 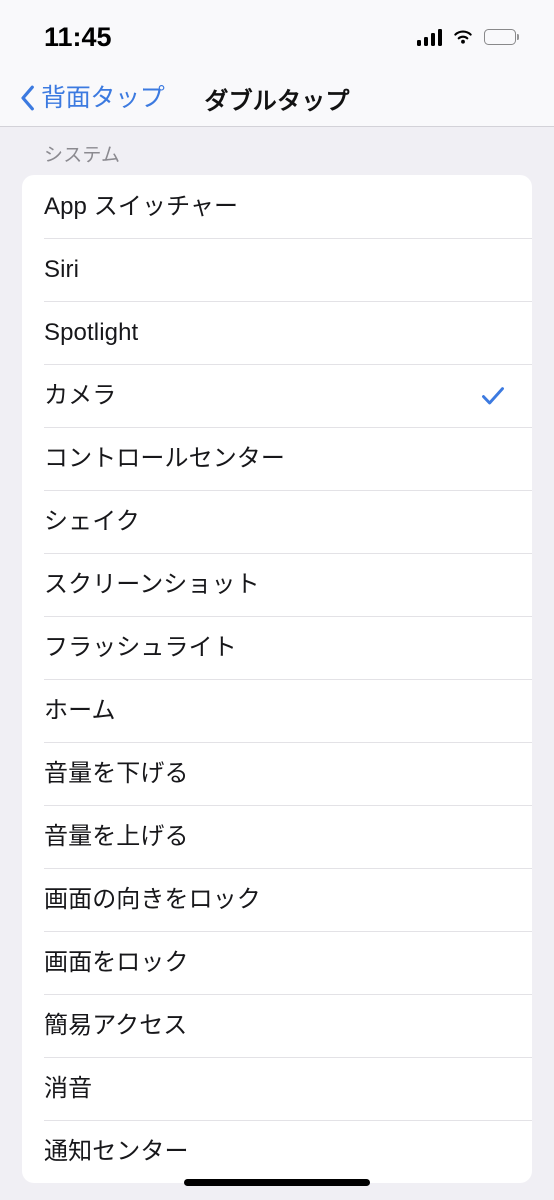 What do you see at coordinates (116, 962) in the screenshot?
I see `list-item-label: 画面をロック` at bounding box center [116, 962].